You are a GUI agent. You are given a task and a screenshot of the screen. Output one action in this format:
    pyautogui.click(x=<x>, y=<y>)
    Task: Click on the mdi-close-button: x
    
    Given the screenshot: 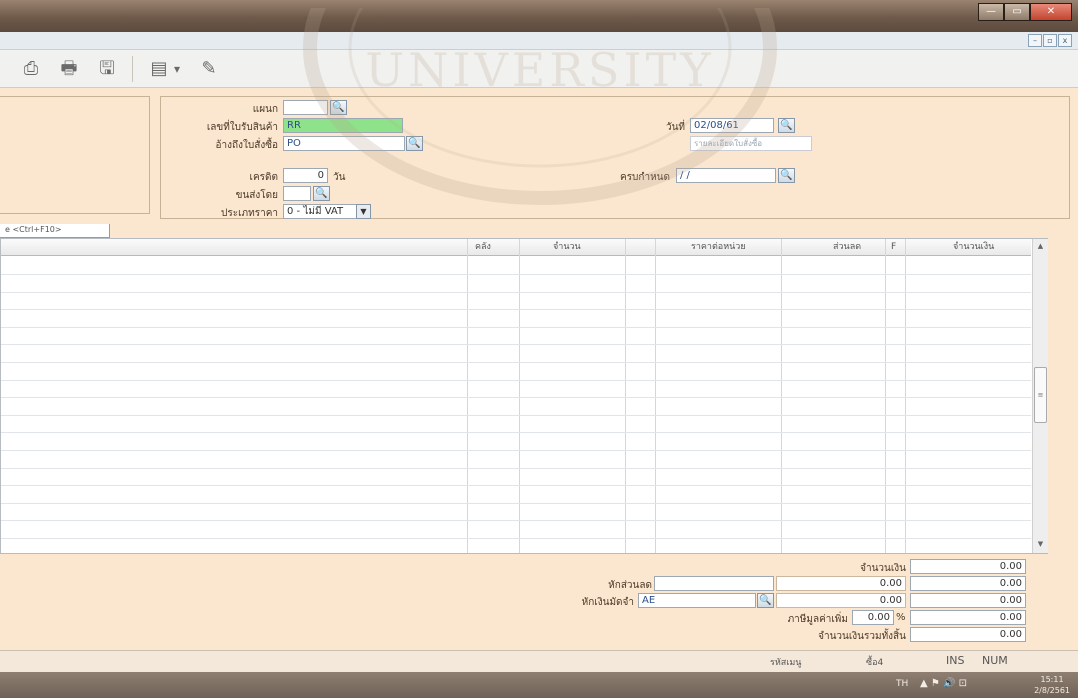 What is the action you would take?
    pyautogui.click(x=1065, y=40)
    